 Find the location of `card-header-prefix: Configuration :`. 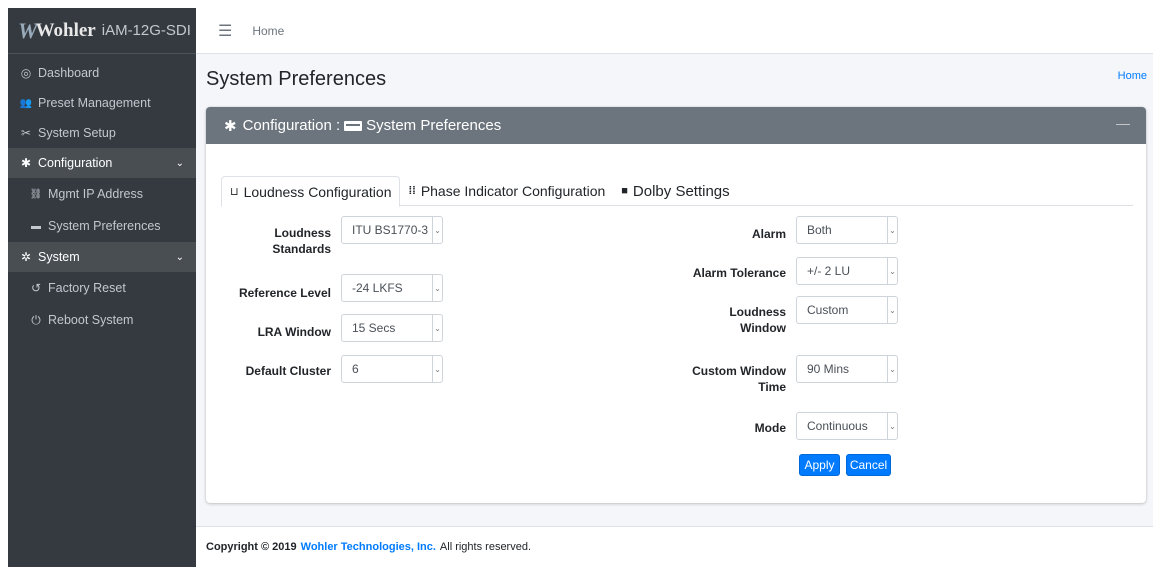

card-header-prefix: Configuration : is located at coordinates (291, 125).